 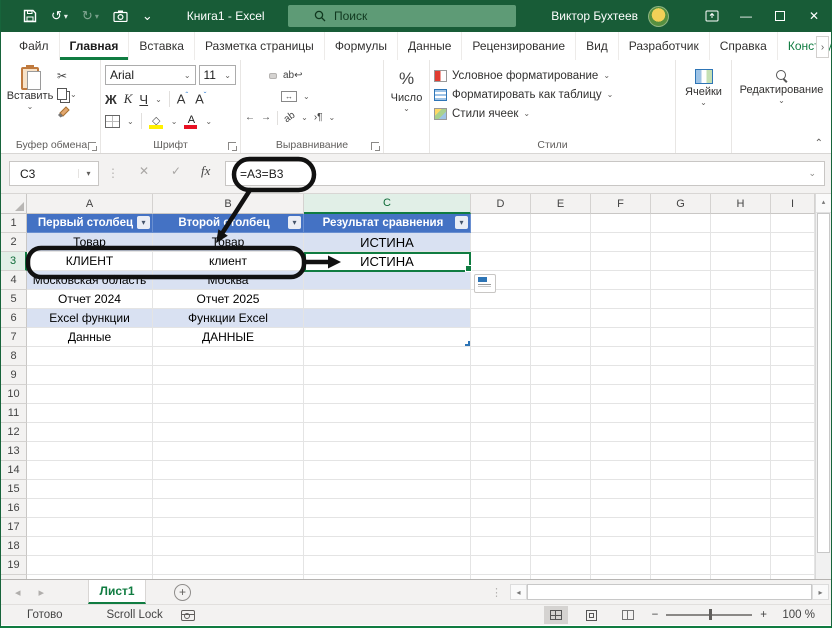 I want to click on cell-H9, so click(x=741, y=375).